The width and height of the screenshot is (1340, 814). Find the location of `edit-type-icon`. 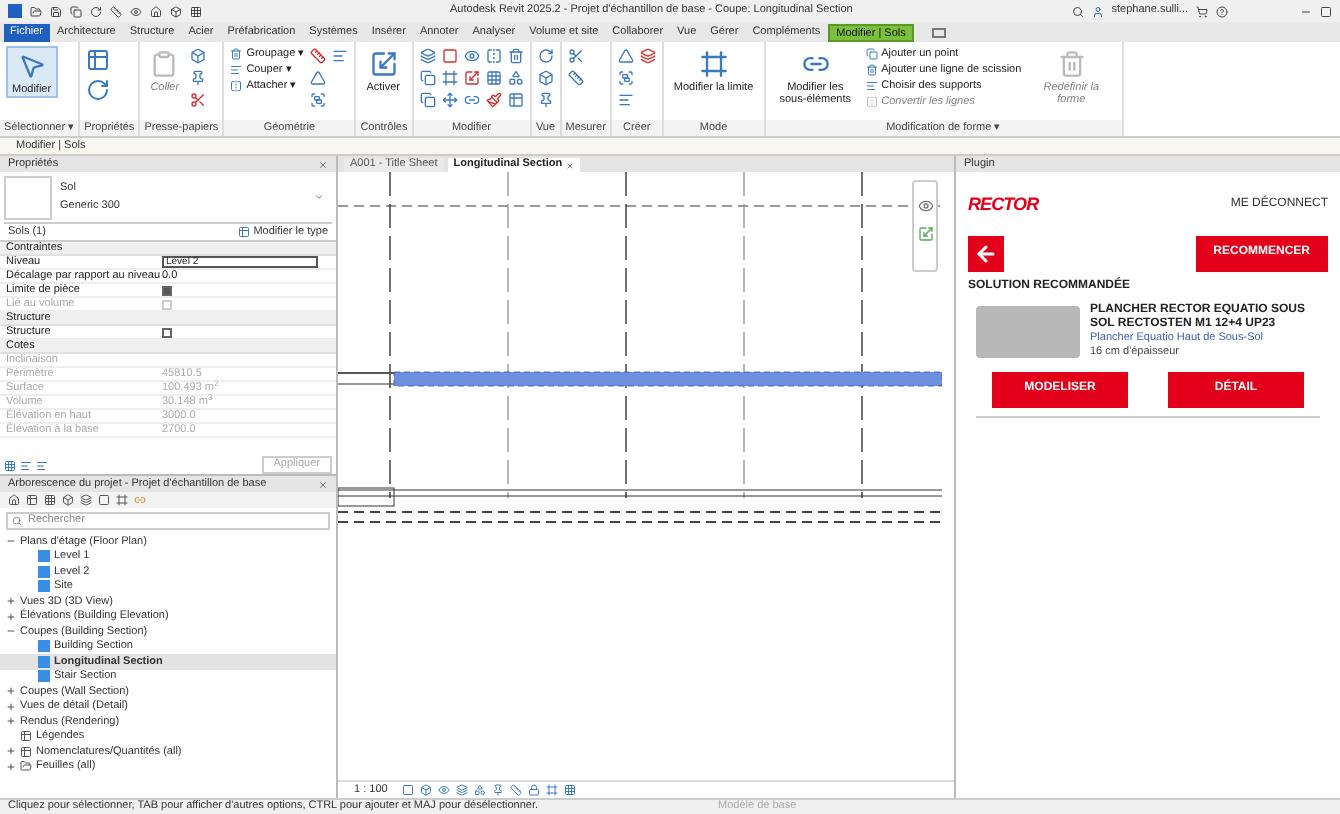

edit-type-icon is located at coordinates (243, 232).